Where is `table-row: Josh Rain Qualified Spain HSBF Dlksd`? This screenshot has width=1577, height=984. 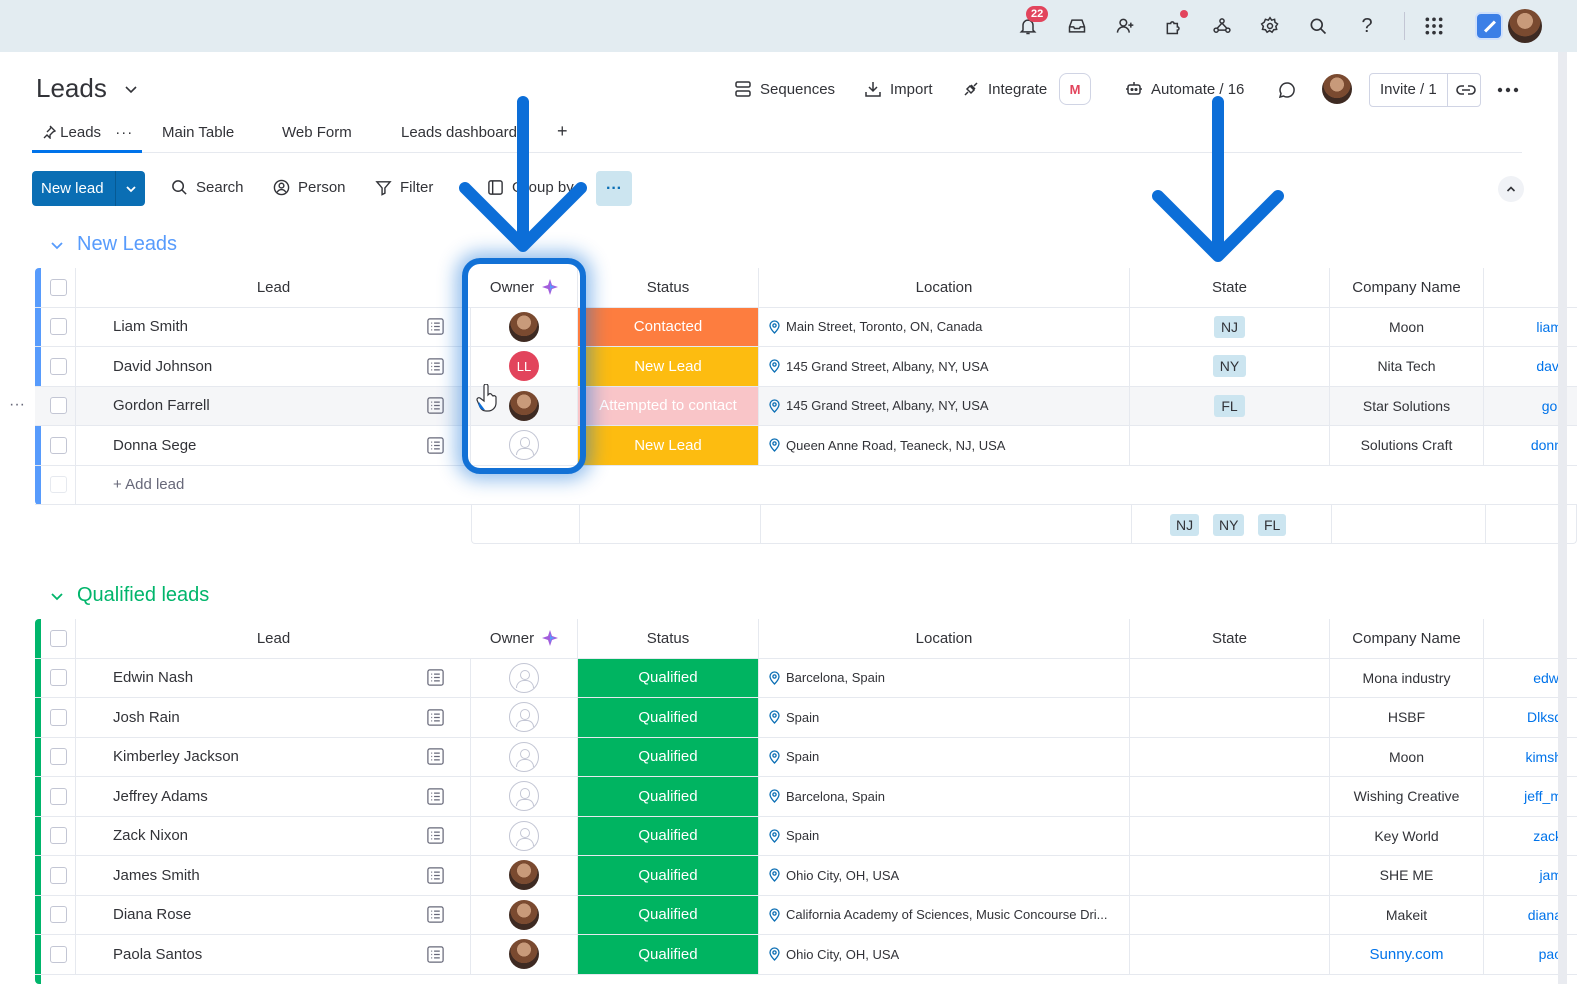
table-row: Josh Rain Qualified Spain HSBF Dlksd is located at coordinates (806, 718).